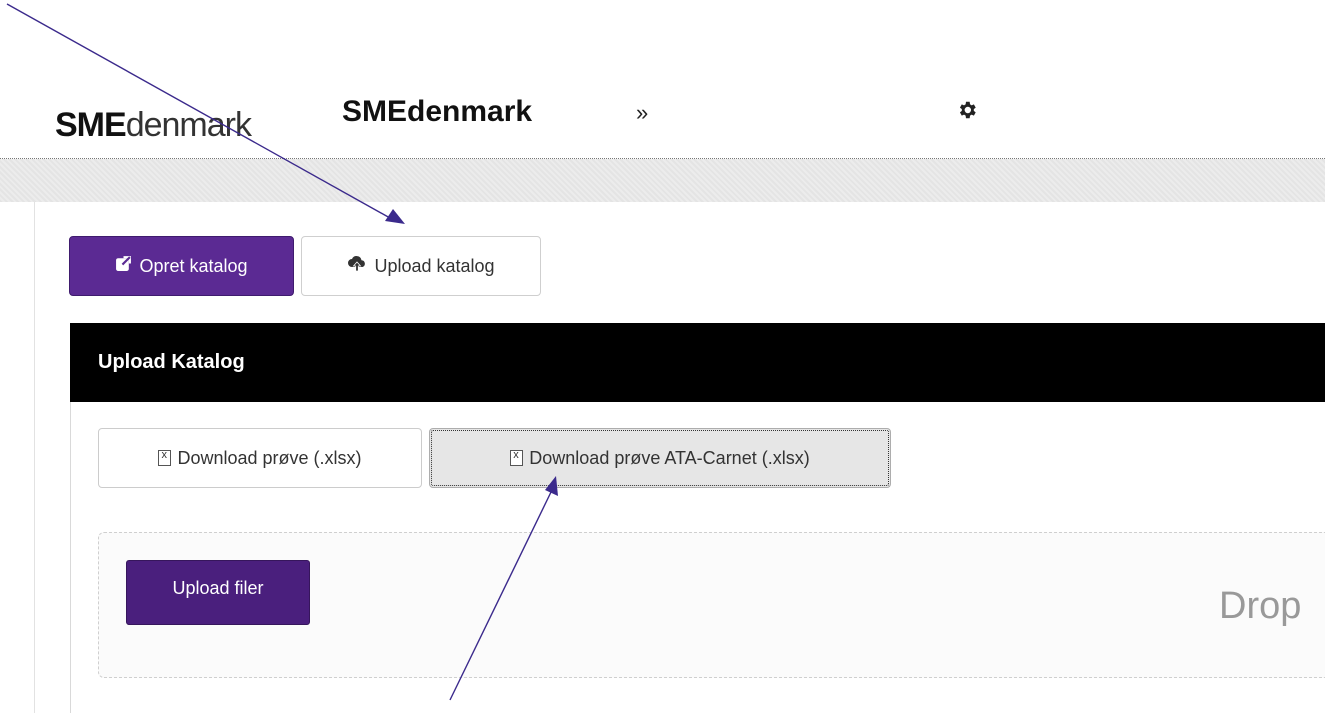  What do you see at coordinates (662, 180) in the screenshot?
I see `pattern-band` at bounding box center [662, 180].